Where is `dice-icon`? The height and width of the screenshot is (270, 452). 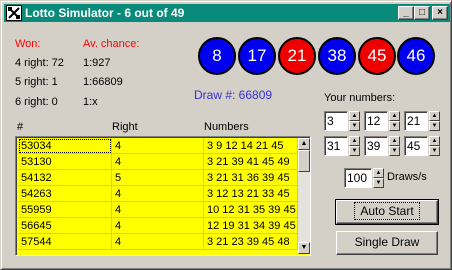
dice-icon is located at coordinates (14, 13).